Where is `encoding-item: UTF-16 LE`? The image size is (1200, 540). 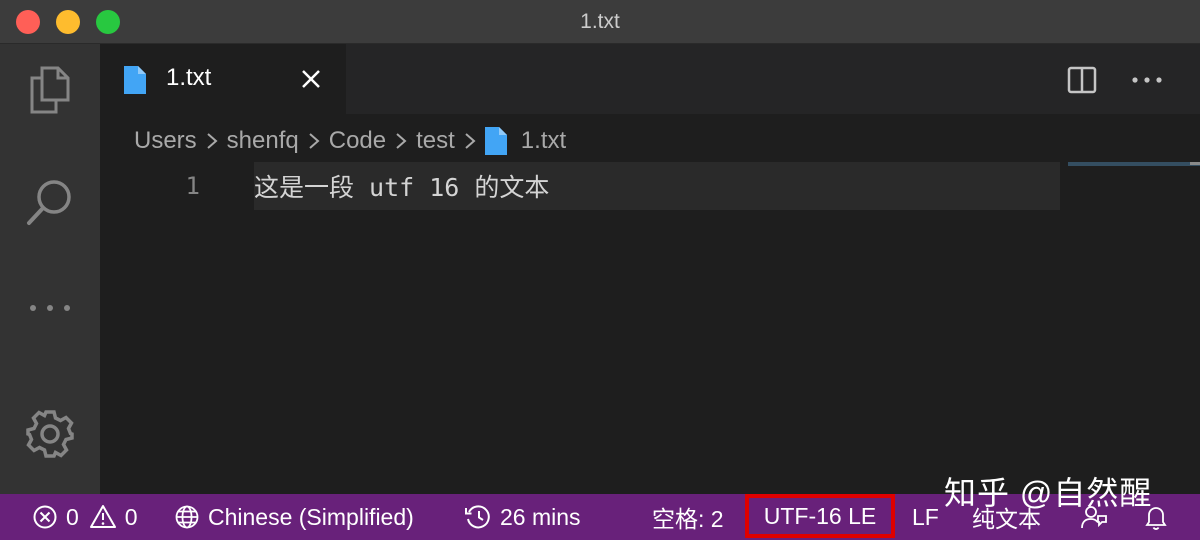 encoding-item: UTF-16 LE is located at coordinates (820, 516).